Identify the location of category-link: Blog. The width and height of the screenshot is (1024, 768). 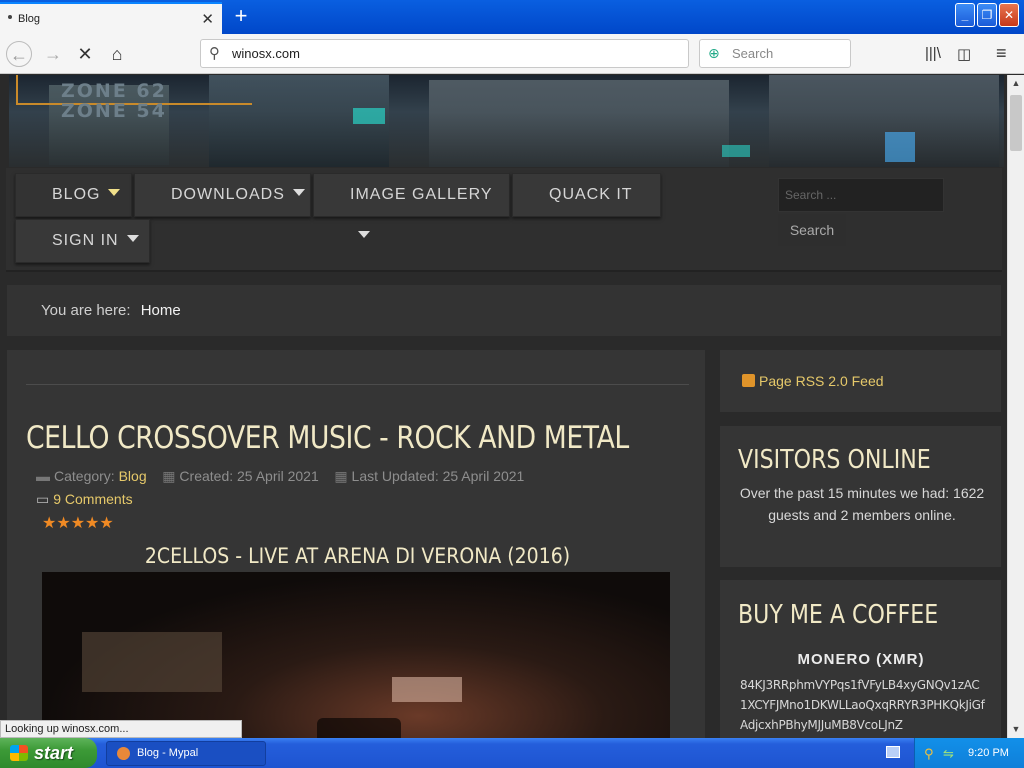
(133, 476).